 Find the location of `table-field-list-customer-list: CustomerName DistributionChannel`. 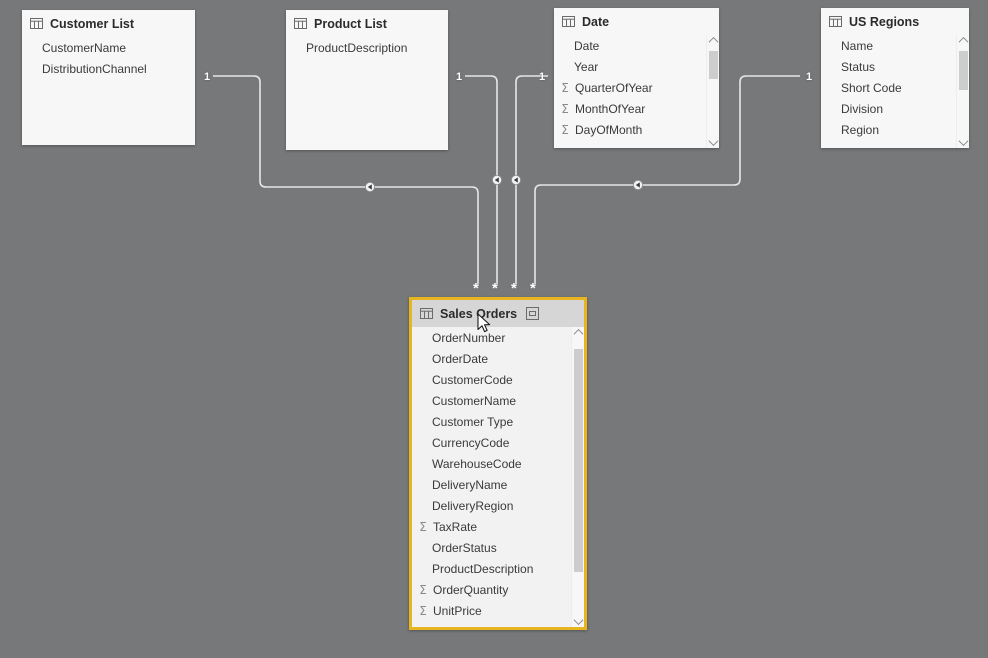

table-field-list-customer-list: CustomerName DistributionChannel is located at coordinates (108, 91).